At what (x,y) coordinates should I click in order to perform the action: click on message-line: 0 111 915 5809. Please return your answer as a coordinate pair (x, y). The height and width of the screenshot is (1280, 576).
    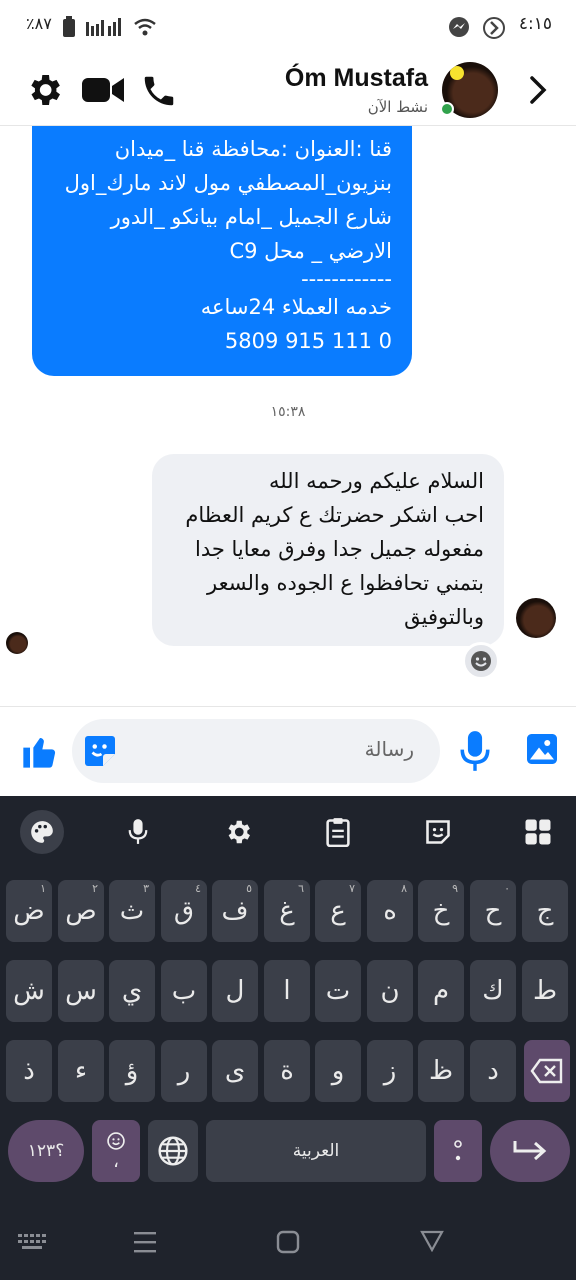
    Looking at the image, I should click on (308, 341).